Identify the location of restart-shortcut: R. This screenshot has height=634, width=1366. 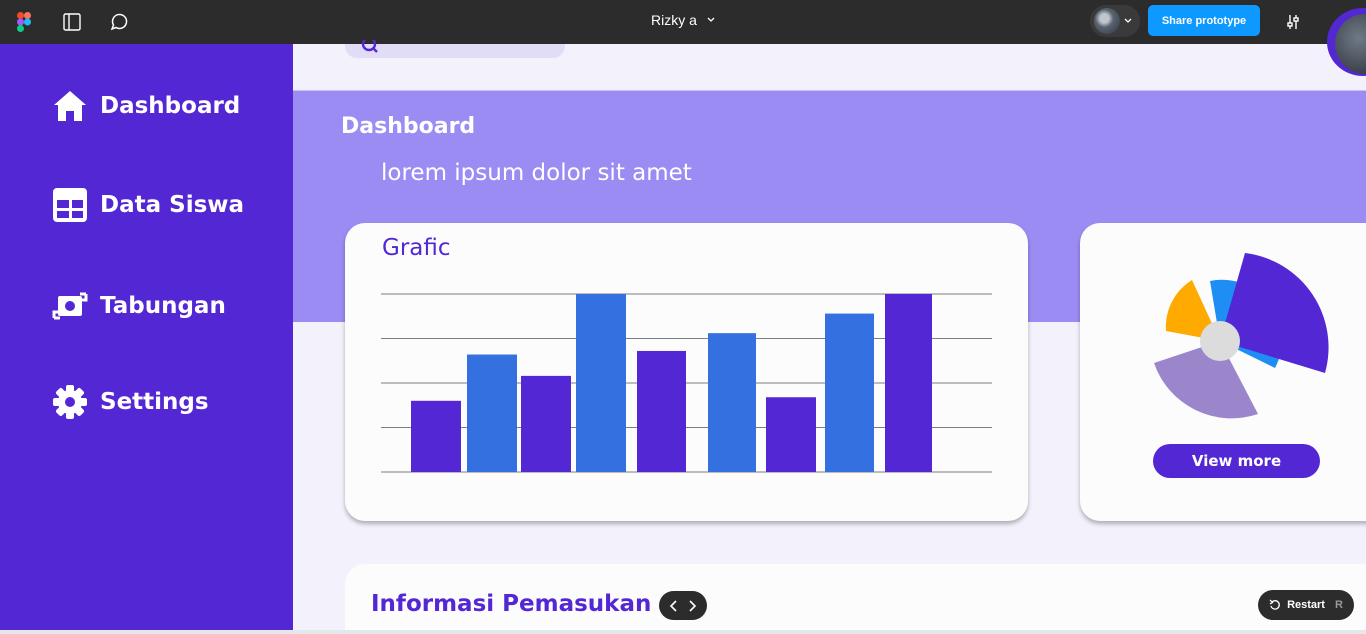
(1338, 605).